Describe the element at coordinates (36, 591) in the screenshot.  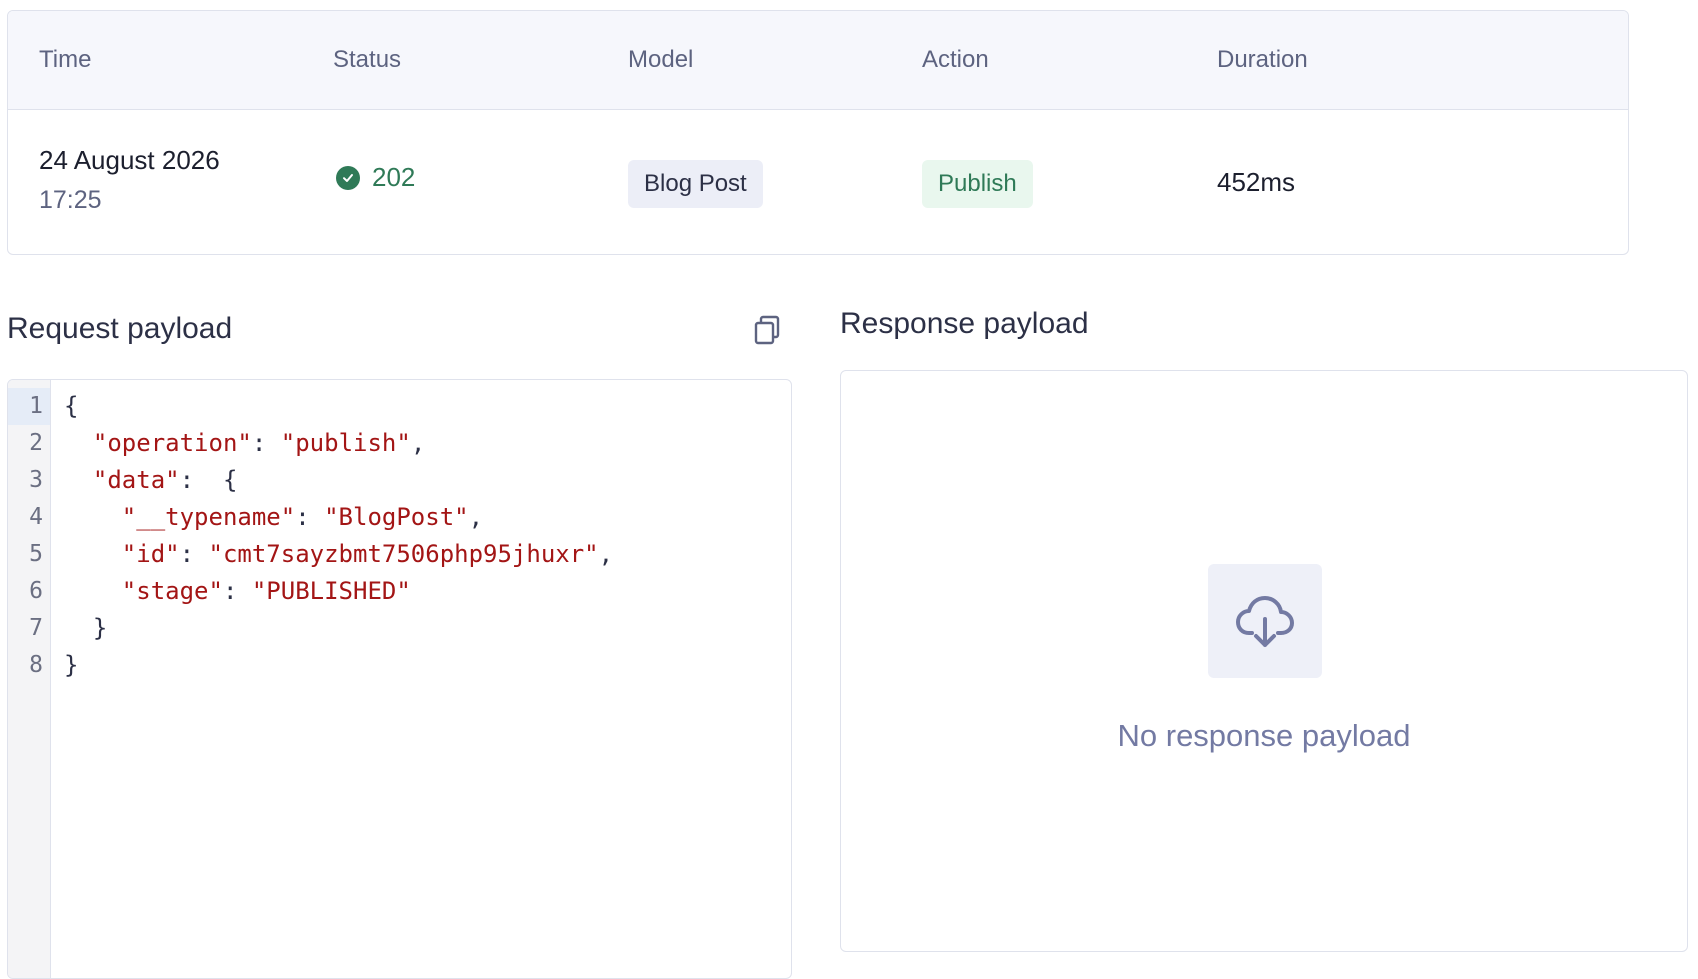
I see `line-number: 6` at that location.